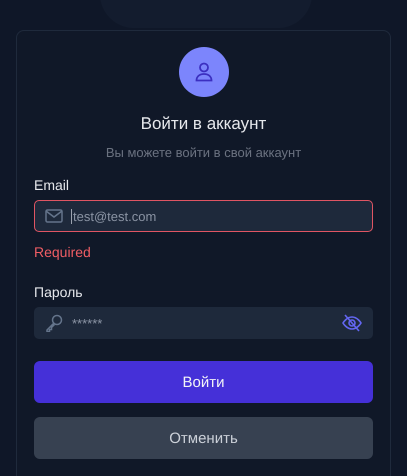 The width and height of the screenshot is (407, 476). What do you see at coordinates (352, 323) in the screenshot?
I see `eye-off-icon` at bounding box center [352, 323].